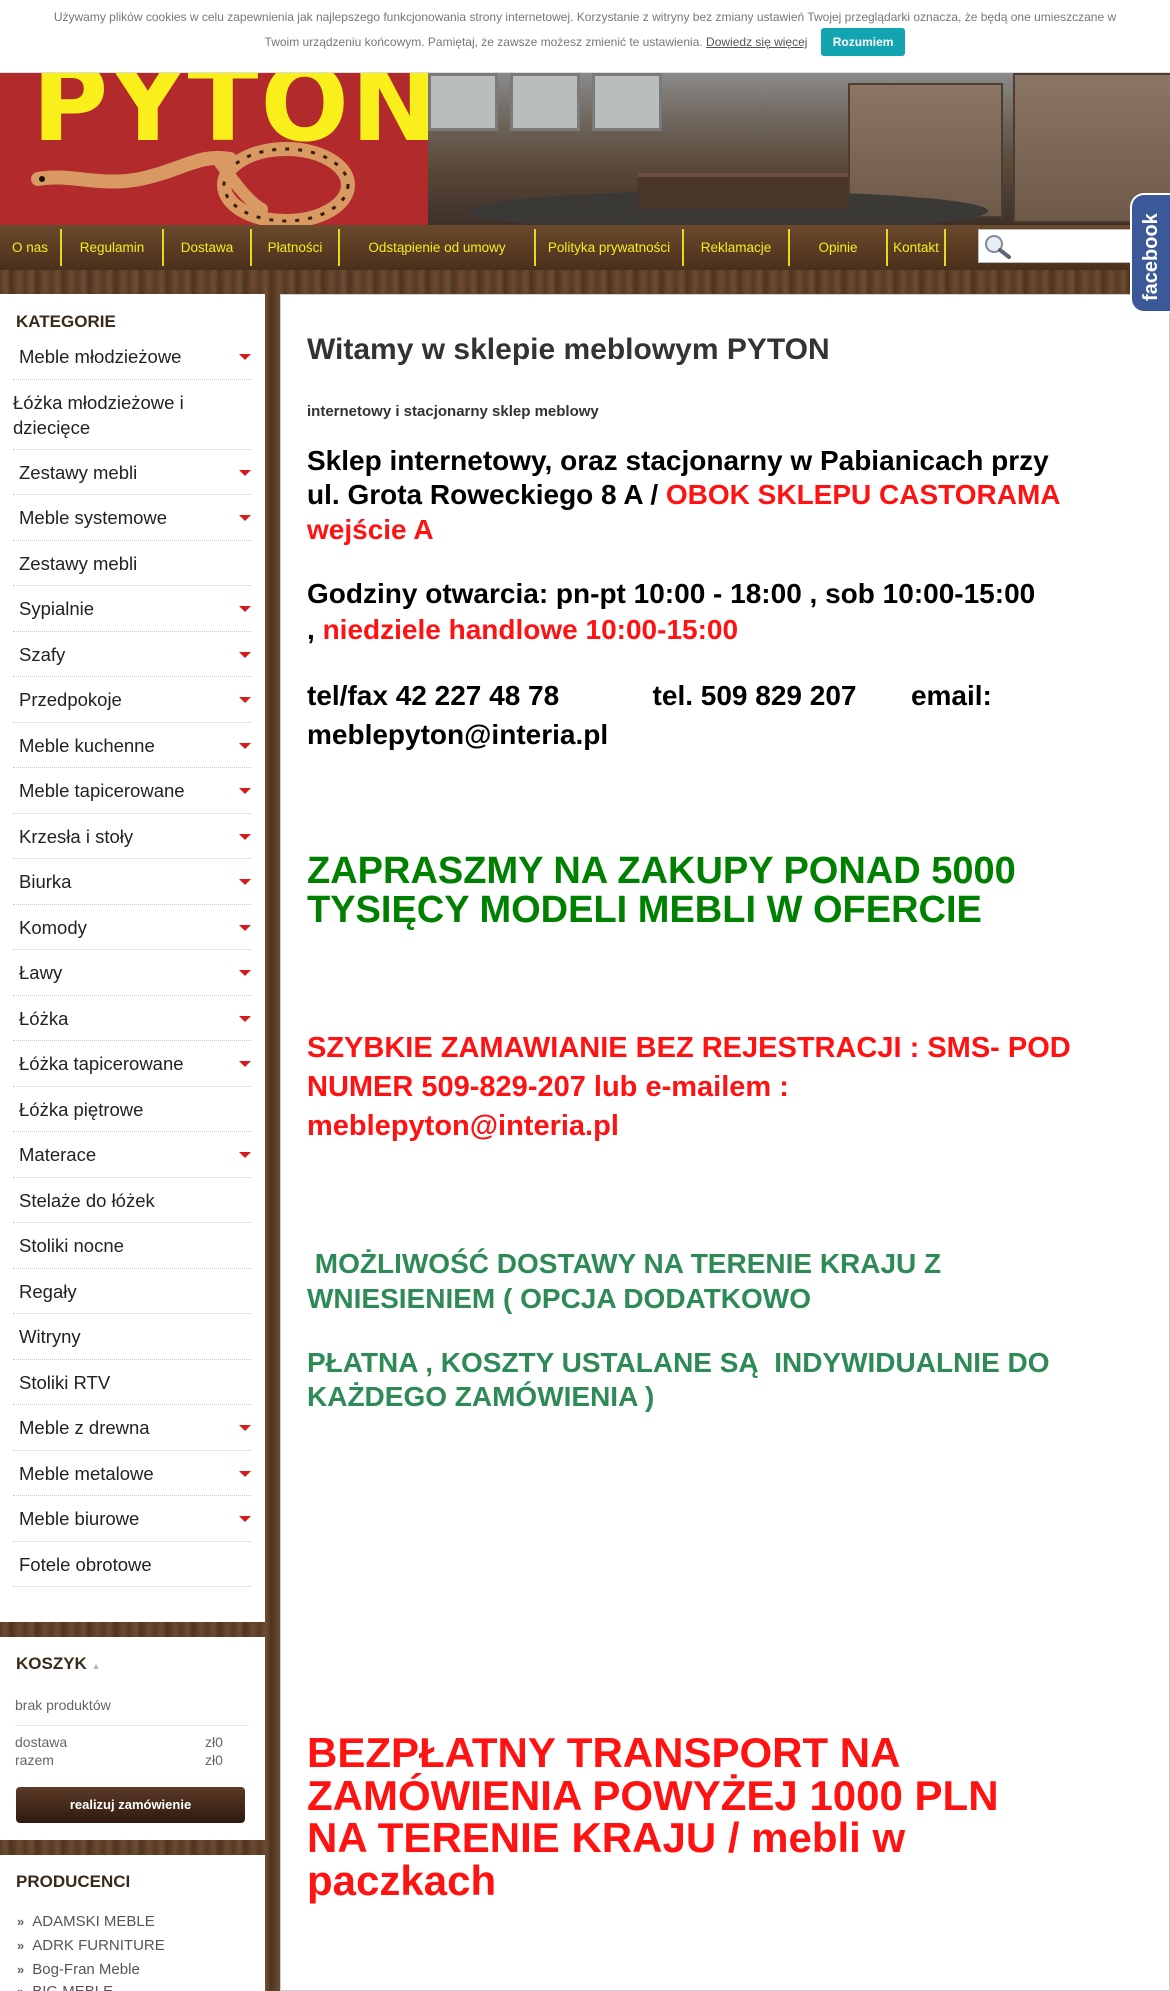  I want to click on category-label: Meble tapicerowane, so click(102, 790).